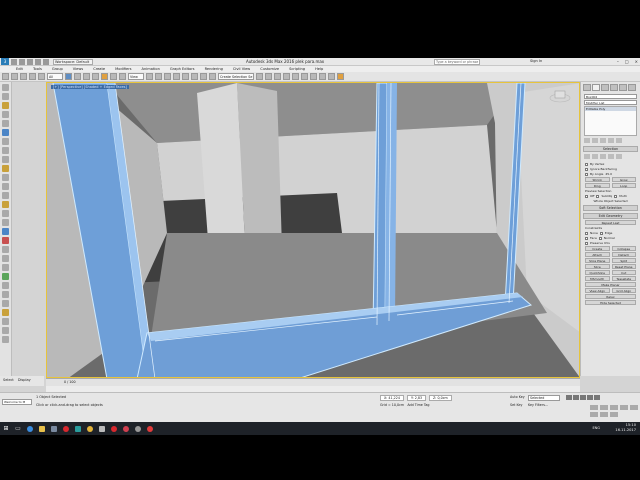 The width and height of the screenshot is (640, 480). Describe the element at coordinates (22, 61) in the screenshot. I see `open-icon` at that location.